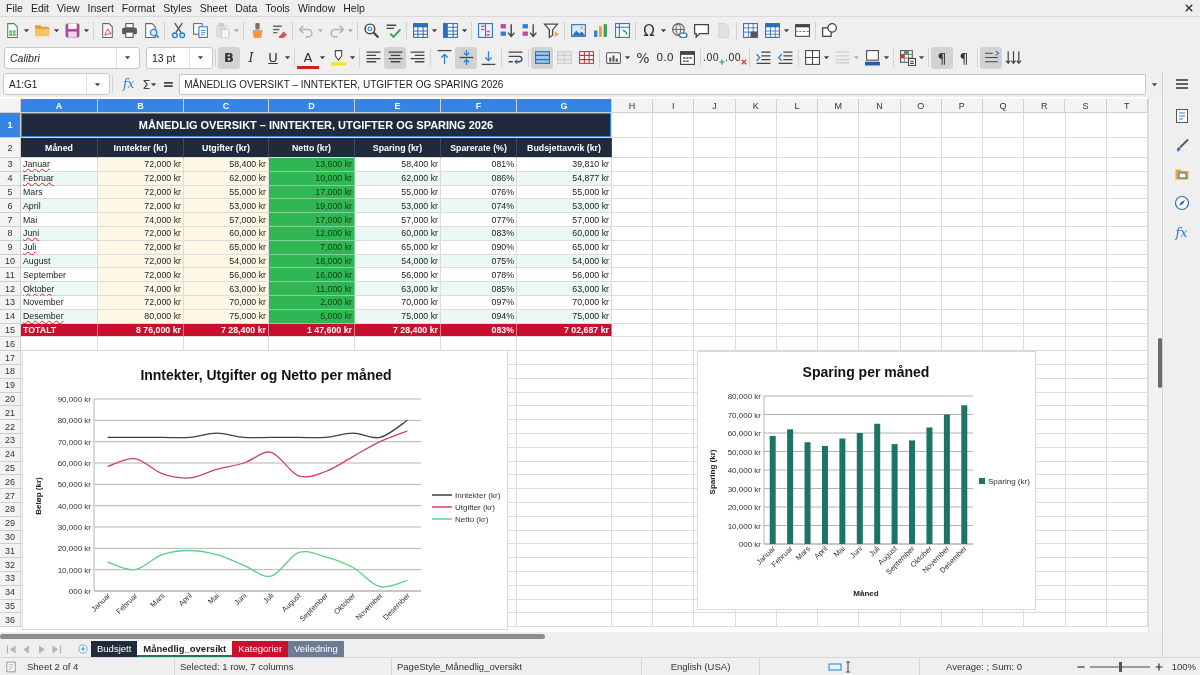 The width and height of the screenshot is (1200, 675). I want to click on column-header: D, so click(312, 106).